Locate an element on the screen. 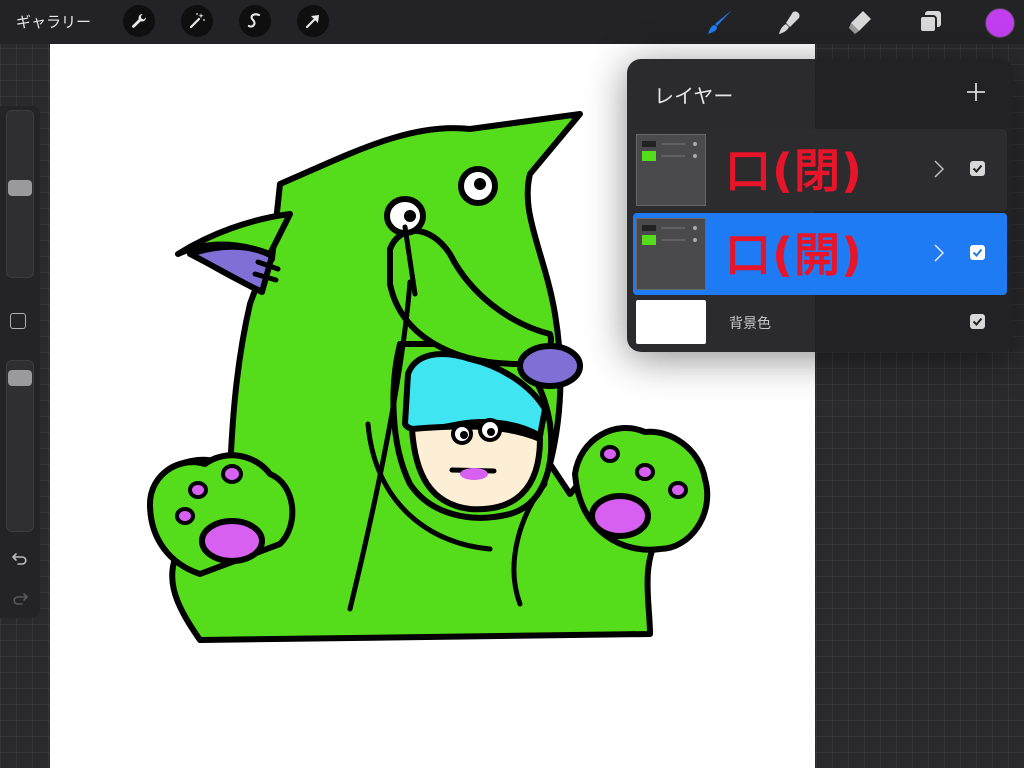 The image size is (1024, 768). eraser-icon is located at coordinates (860, 22).